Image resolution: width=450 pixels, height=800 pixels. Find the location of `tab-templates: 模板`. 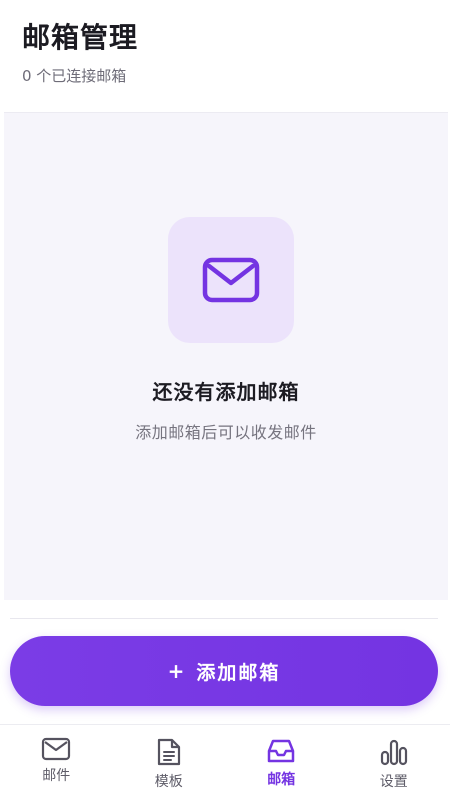

tab-templates: 模板 is located at coordinates (169, 762).